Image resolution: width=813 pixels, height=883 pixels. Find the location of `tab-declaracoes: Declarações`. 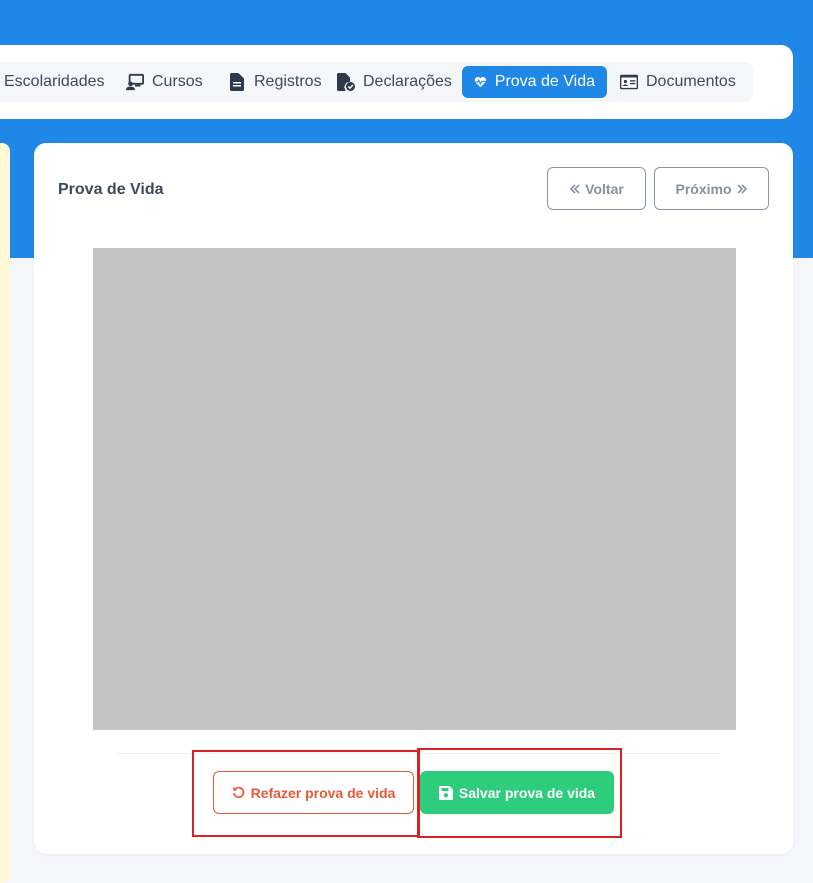

tab-declaracoes: Declarações is located at coordinates (394, 82).